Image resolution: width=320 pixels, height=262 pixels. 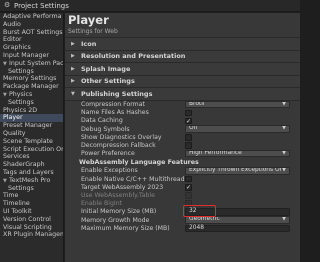 I want to click on page-title: Player, so click(x=88, y=20).